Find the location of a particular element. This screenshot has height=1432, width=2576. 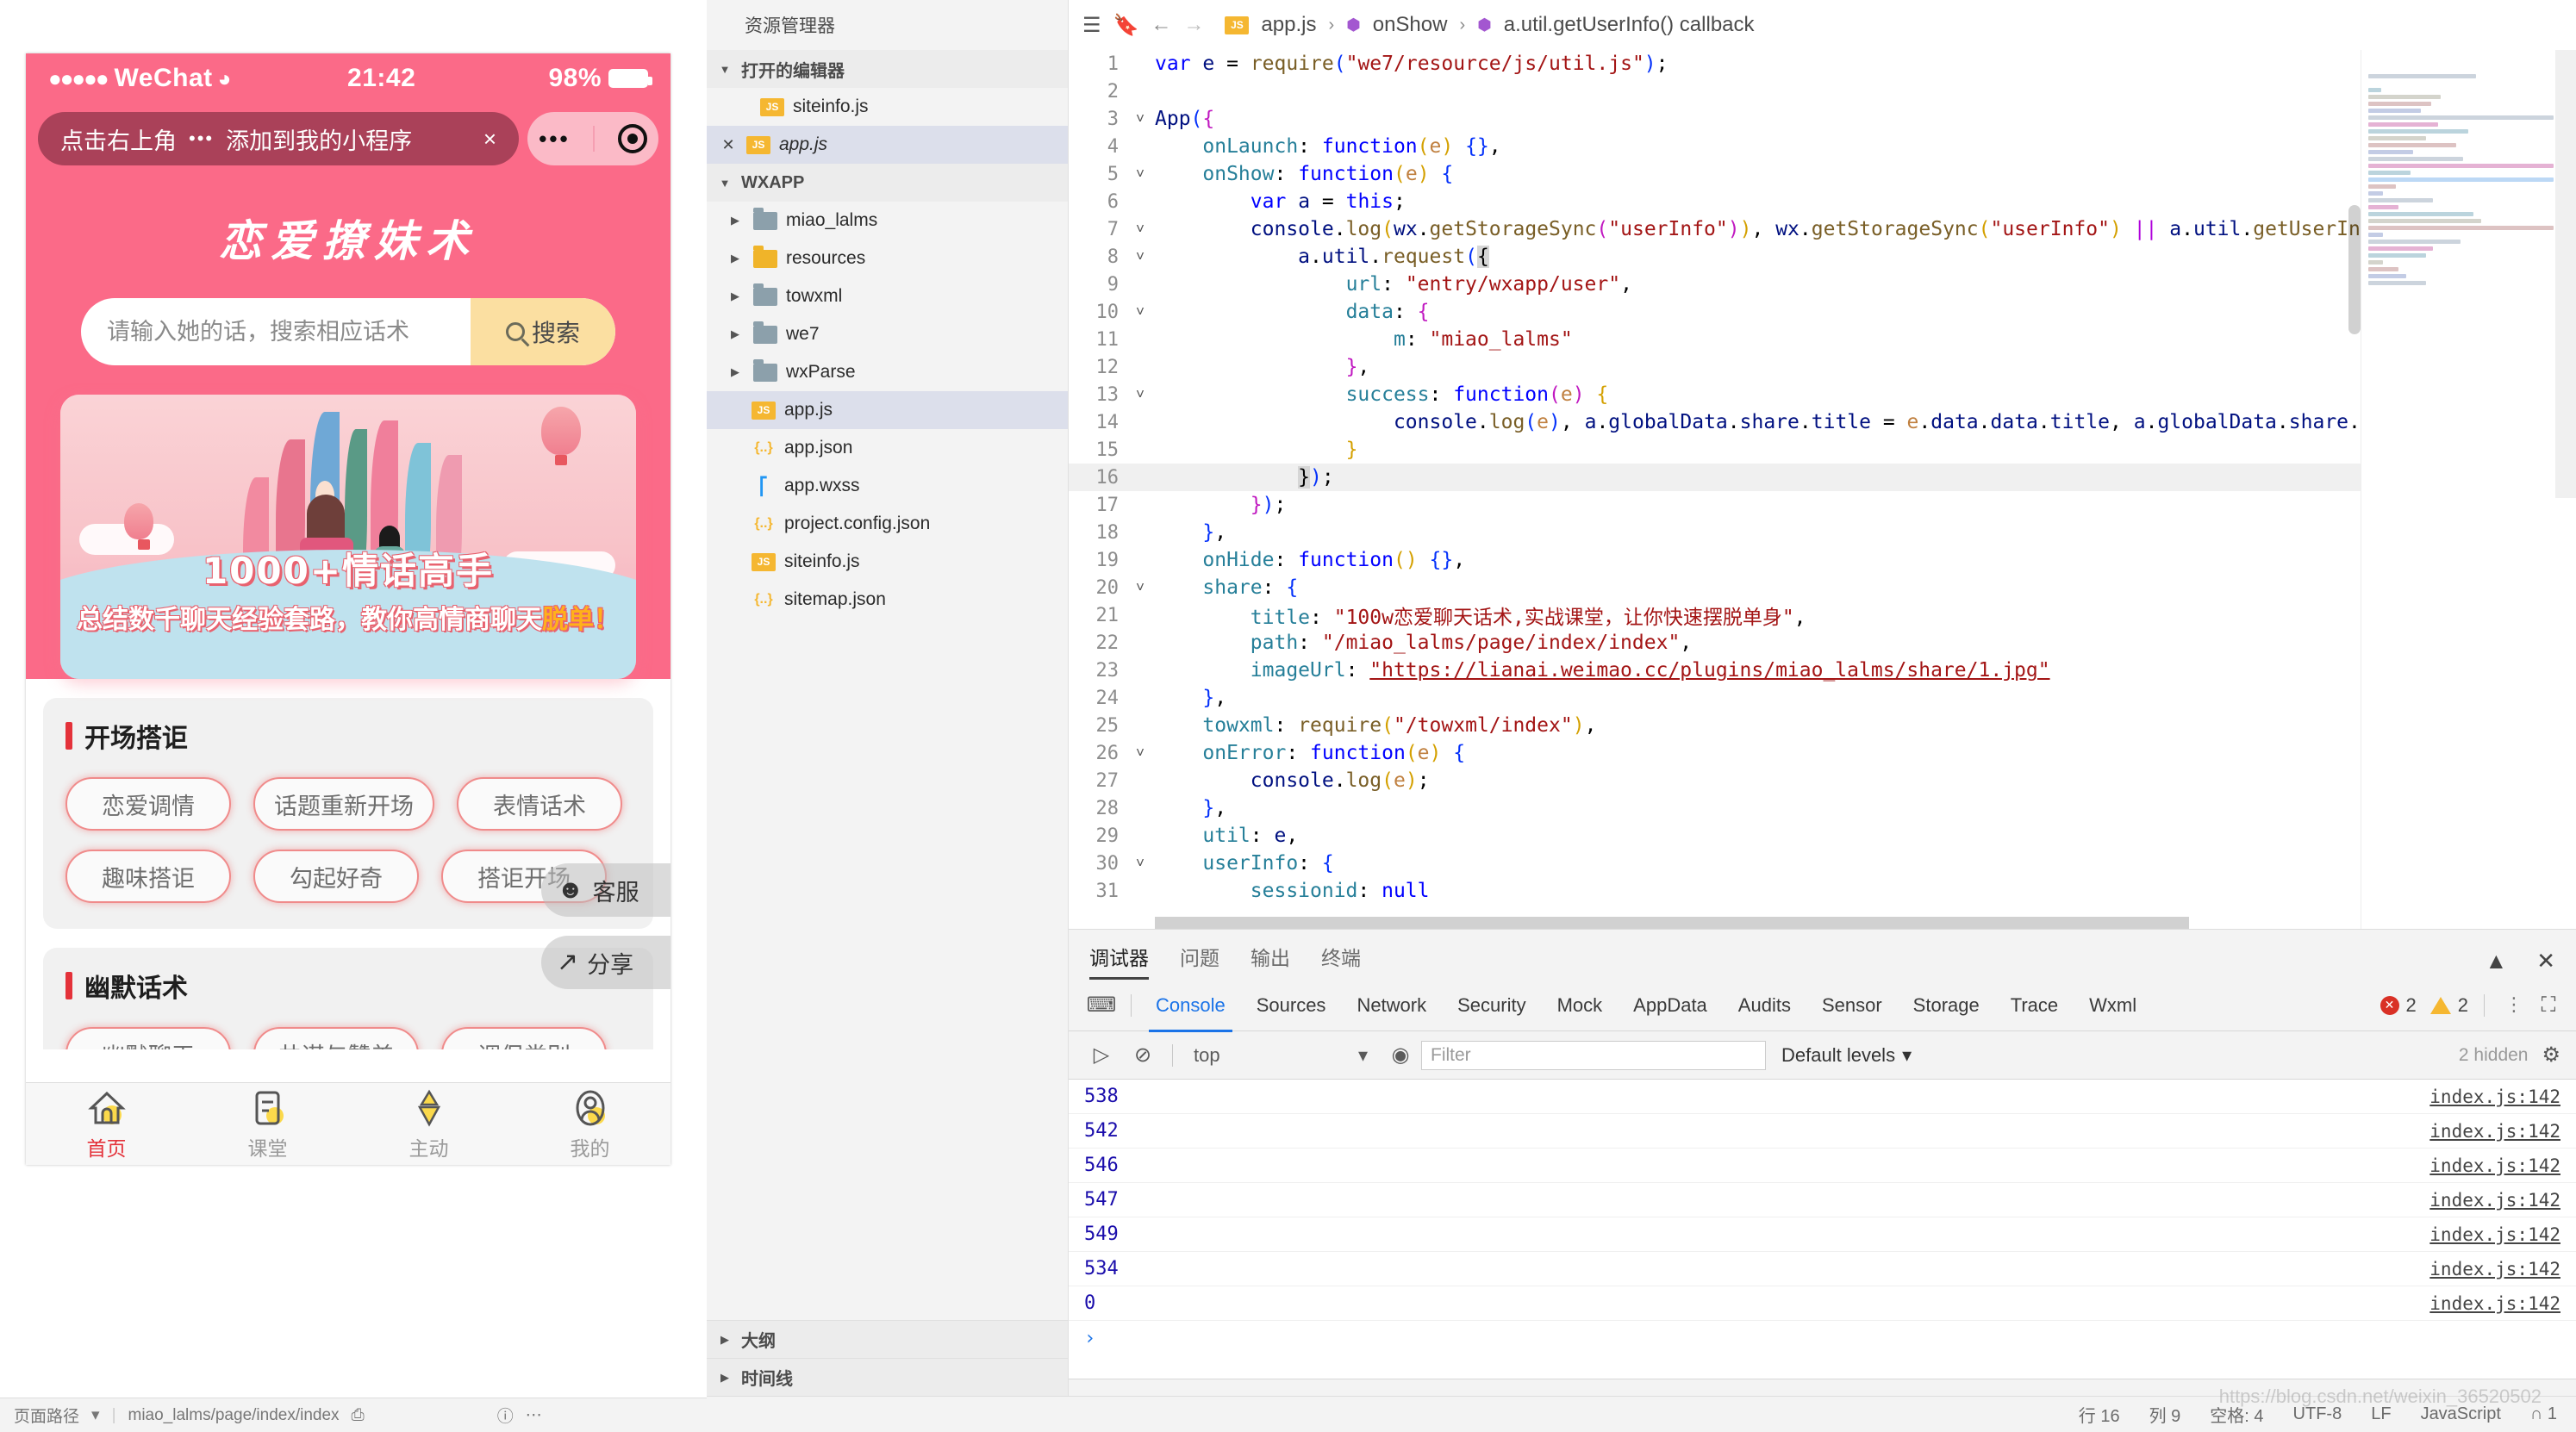

minimap-slider is located at coordinates (2565, 274).